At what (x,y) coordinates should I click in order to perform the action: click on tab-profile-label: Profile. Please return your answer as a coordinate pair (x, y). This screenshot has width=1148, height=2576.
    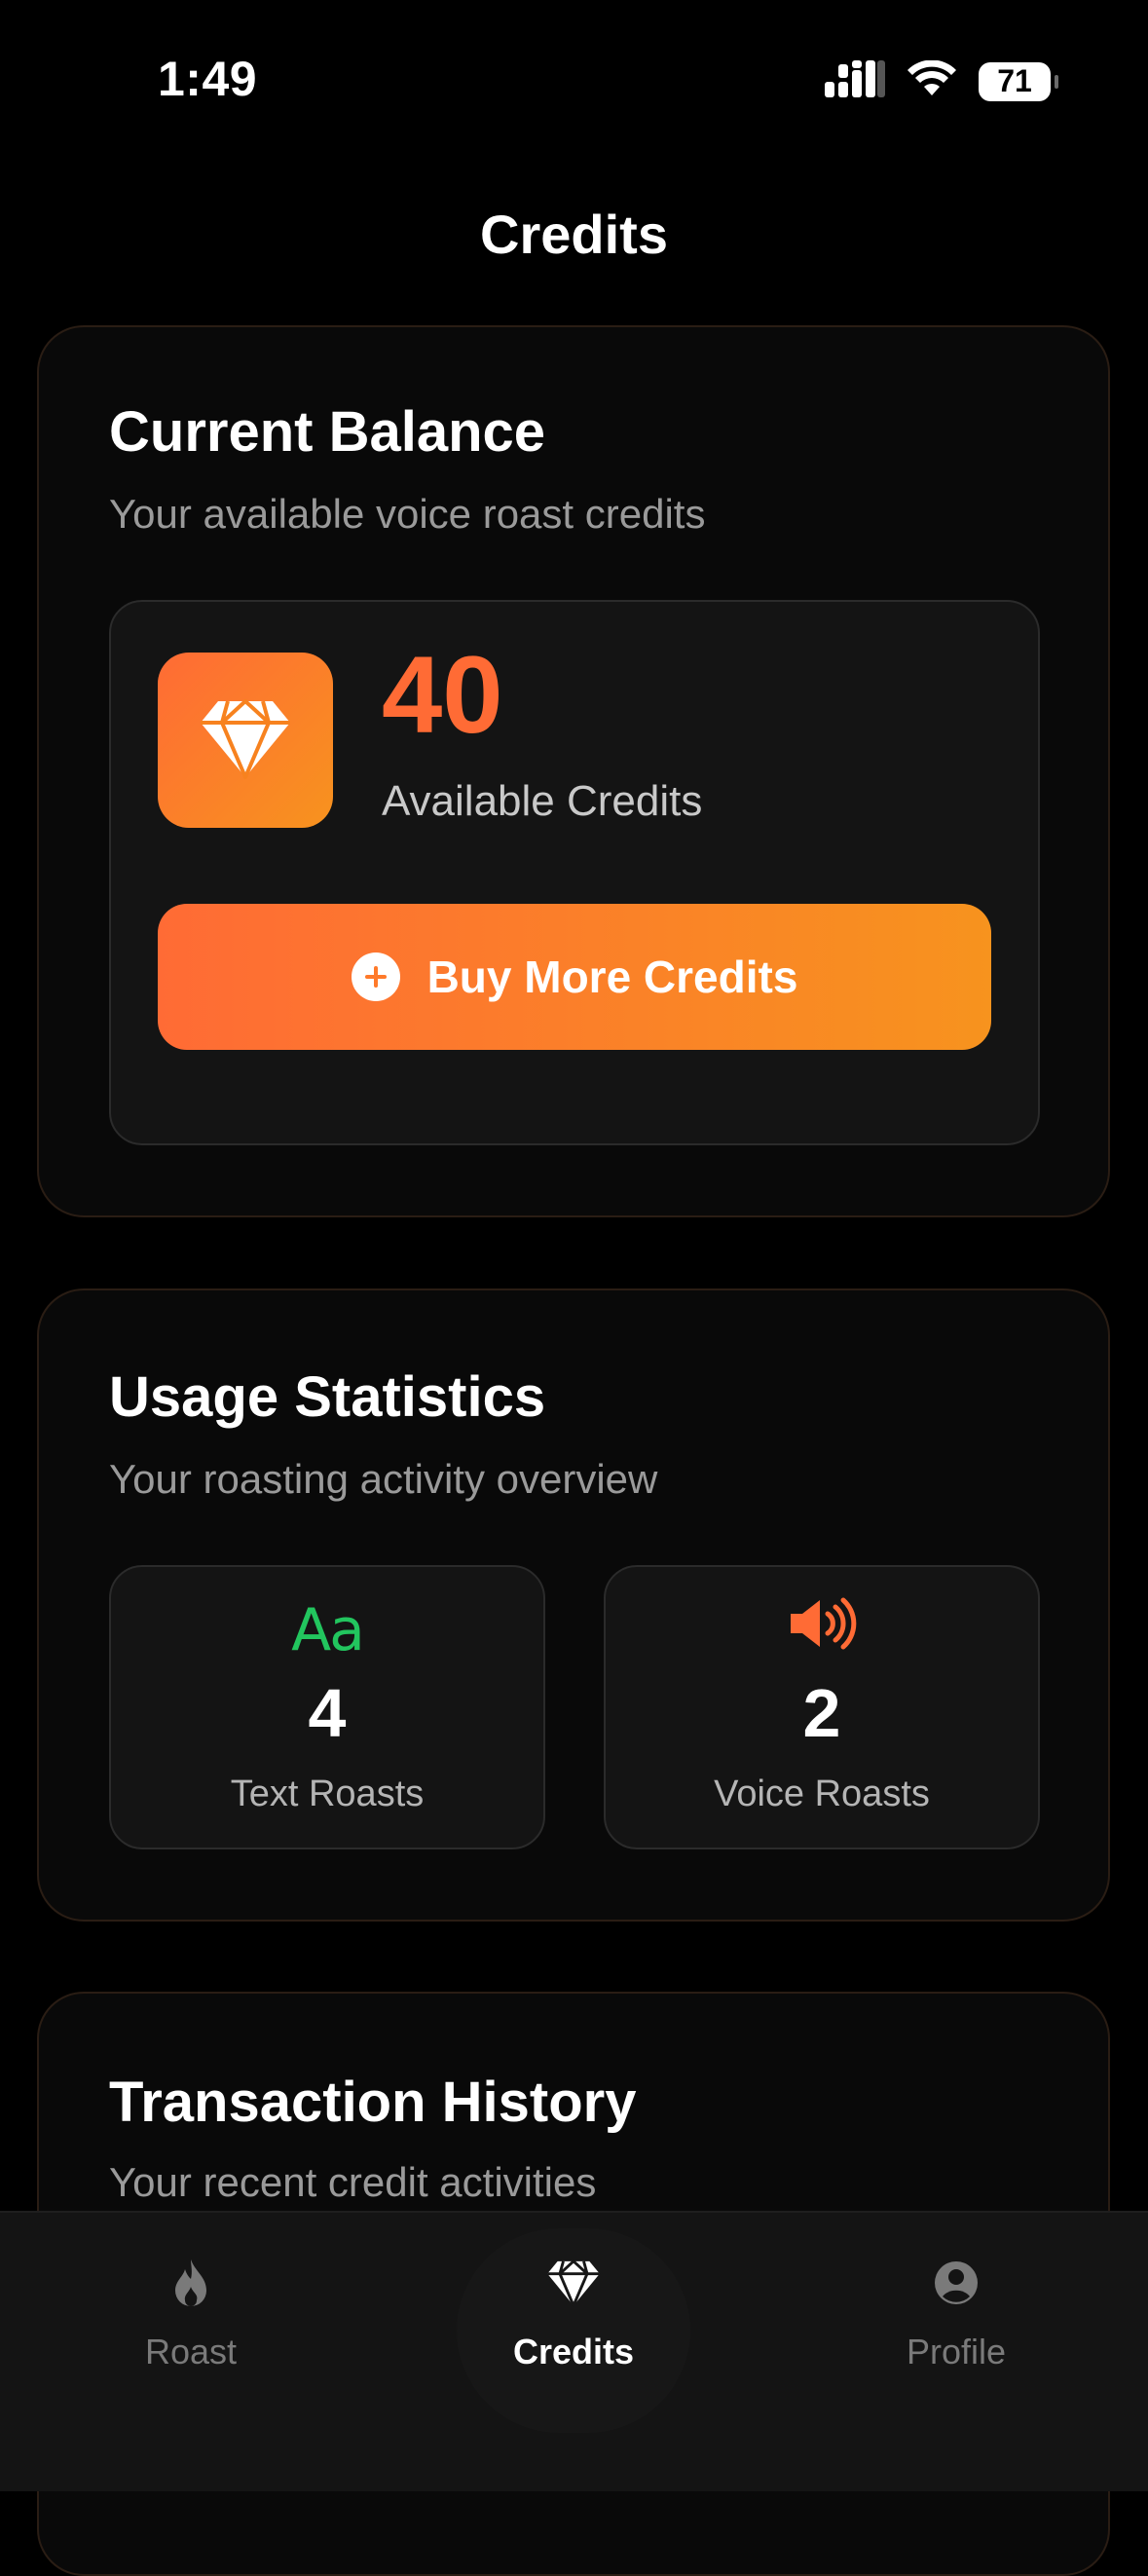
    Looking at the image, I should click on (957, 2351).